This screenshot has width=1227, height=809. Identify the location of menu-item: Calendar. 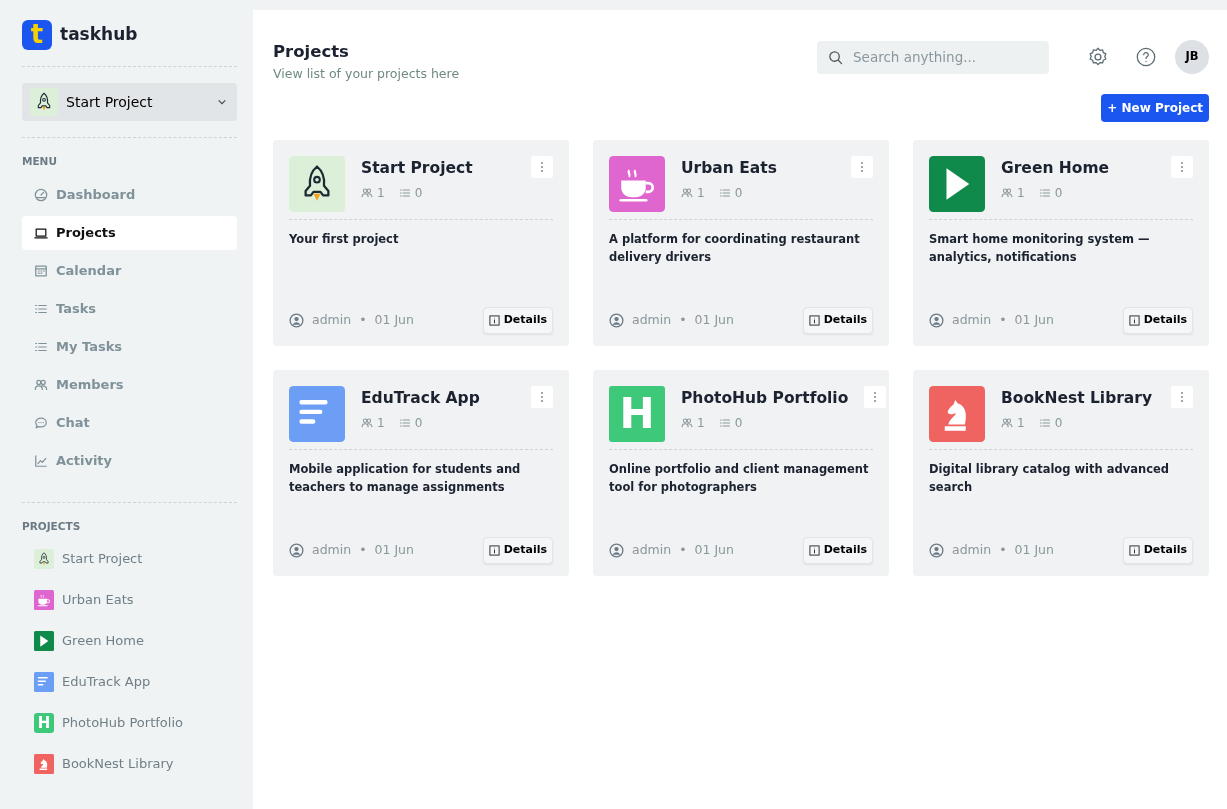
(129, 270).